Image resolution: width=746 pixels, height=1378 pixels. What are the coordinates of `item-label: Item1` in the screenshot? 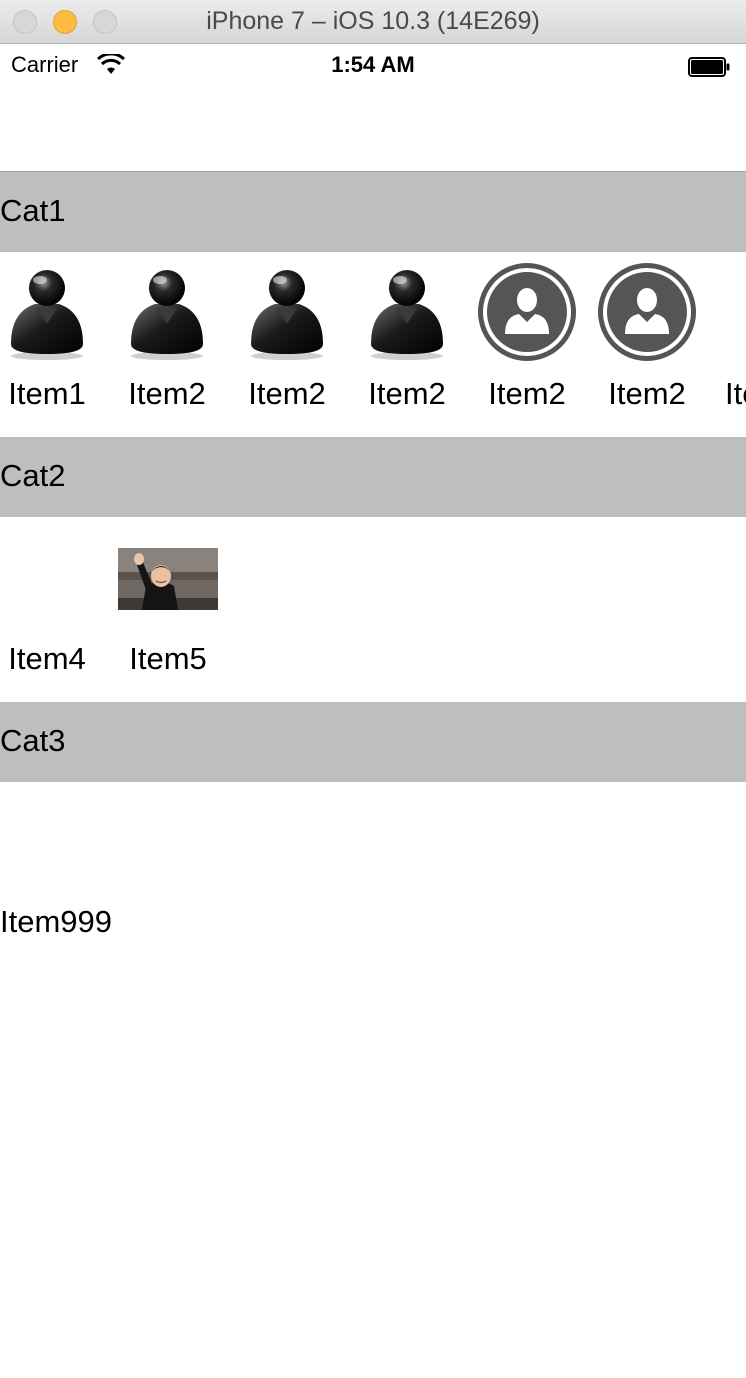 It's located at (47, 393).